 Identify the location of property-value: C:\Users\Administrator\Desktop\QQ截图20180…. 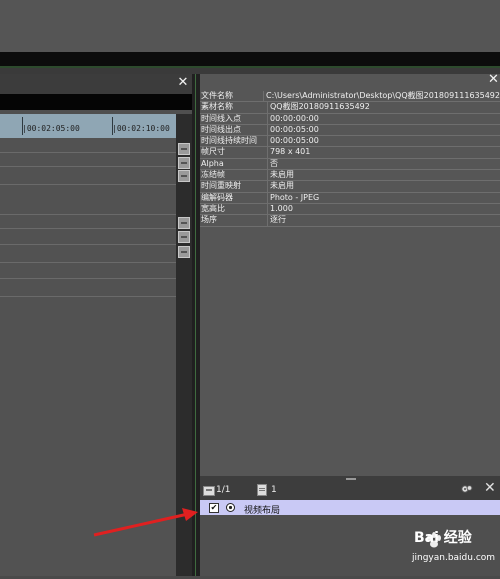
(383, 95).